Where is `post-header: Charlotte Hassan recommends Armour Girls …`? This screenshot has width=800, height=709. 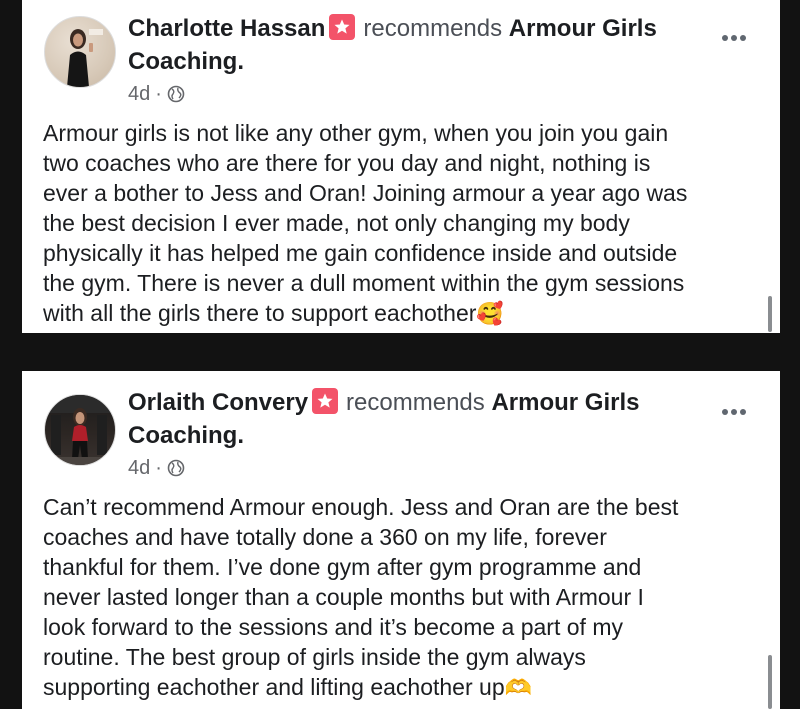
post-header: Charlotte Hassan recommends Armour Girls … is located at coordinates (413, 45).